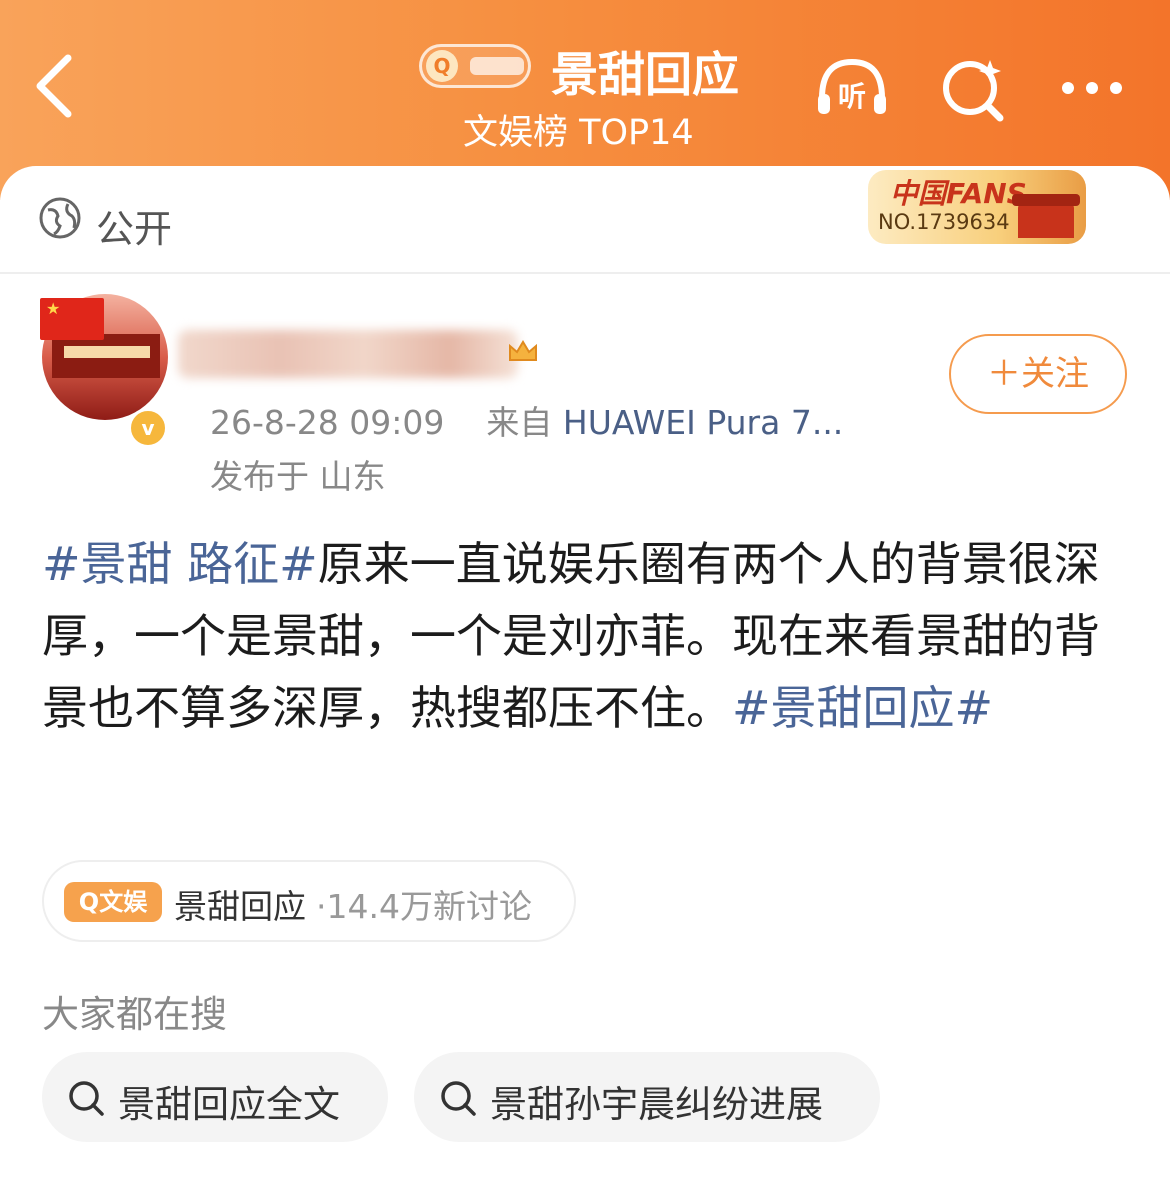 Image resolution: width=1170 pixels, height=1196 pixels. Describe the element at coordinates (424, 906) in the screenshot. I see `topic-discussion-count: ·14.4万新讨论` at that location.